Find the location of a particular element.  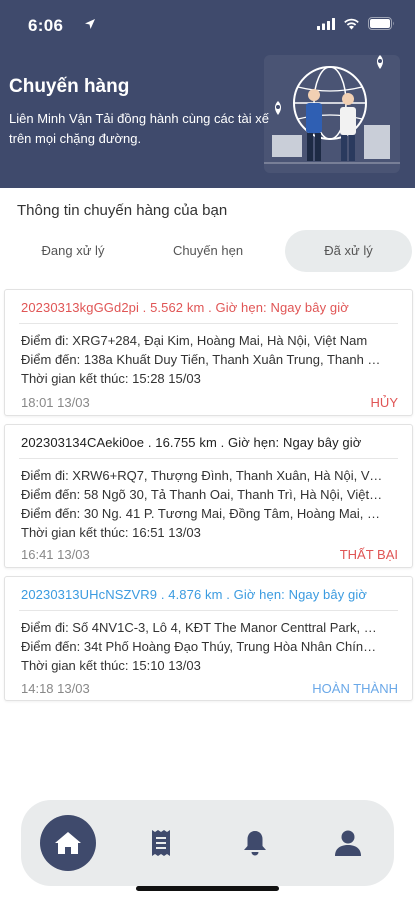

page-title: Chuyến hàng is located at coordinates (69, 86).